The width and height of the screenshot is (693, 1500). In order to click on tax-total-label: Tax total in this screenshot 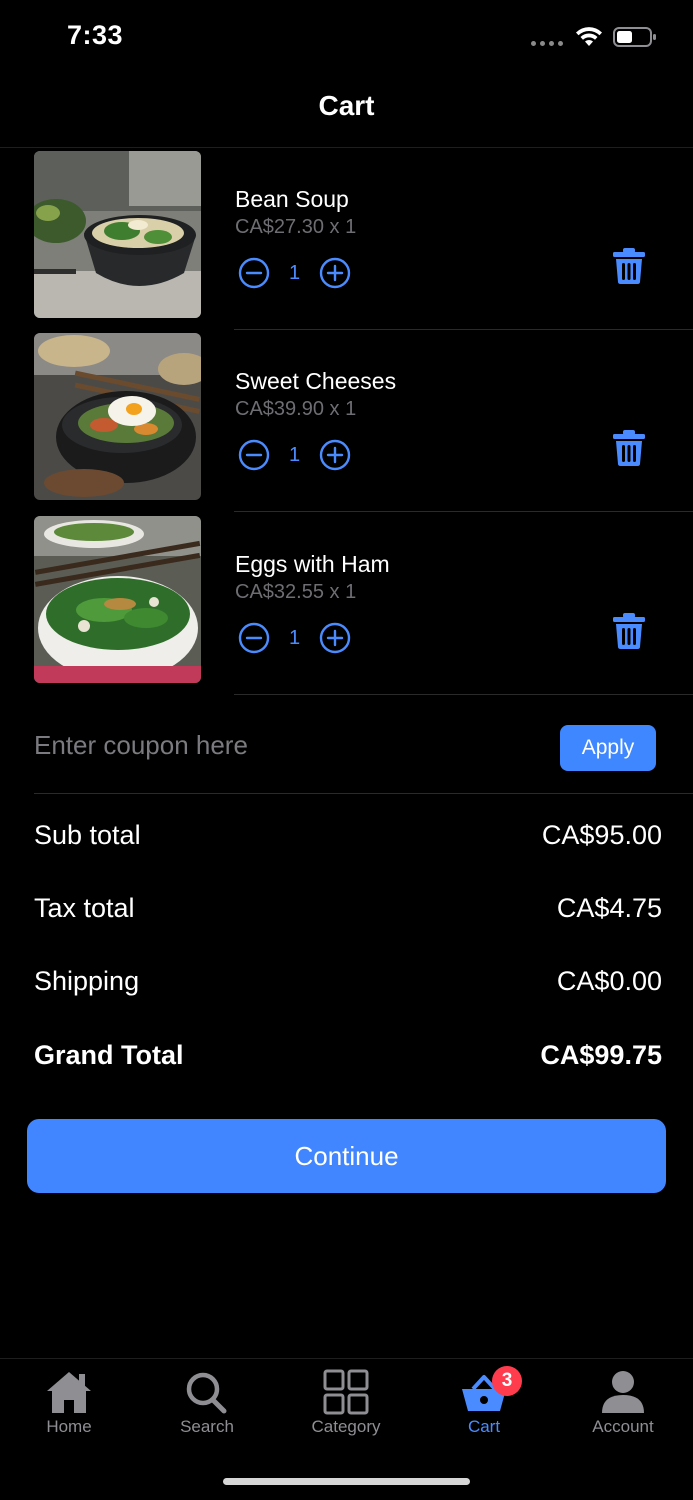, I will do `click(84, 907)`.